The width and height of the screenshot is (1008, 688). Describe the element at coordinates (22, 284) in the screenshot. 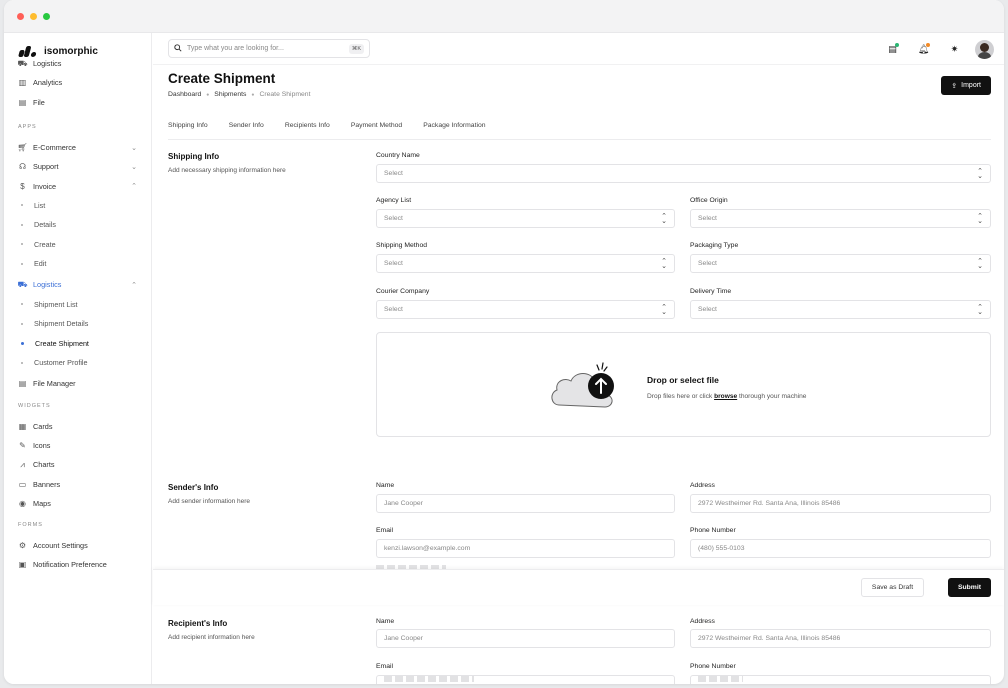

I see `truck-icon: ⛟` at that location.